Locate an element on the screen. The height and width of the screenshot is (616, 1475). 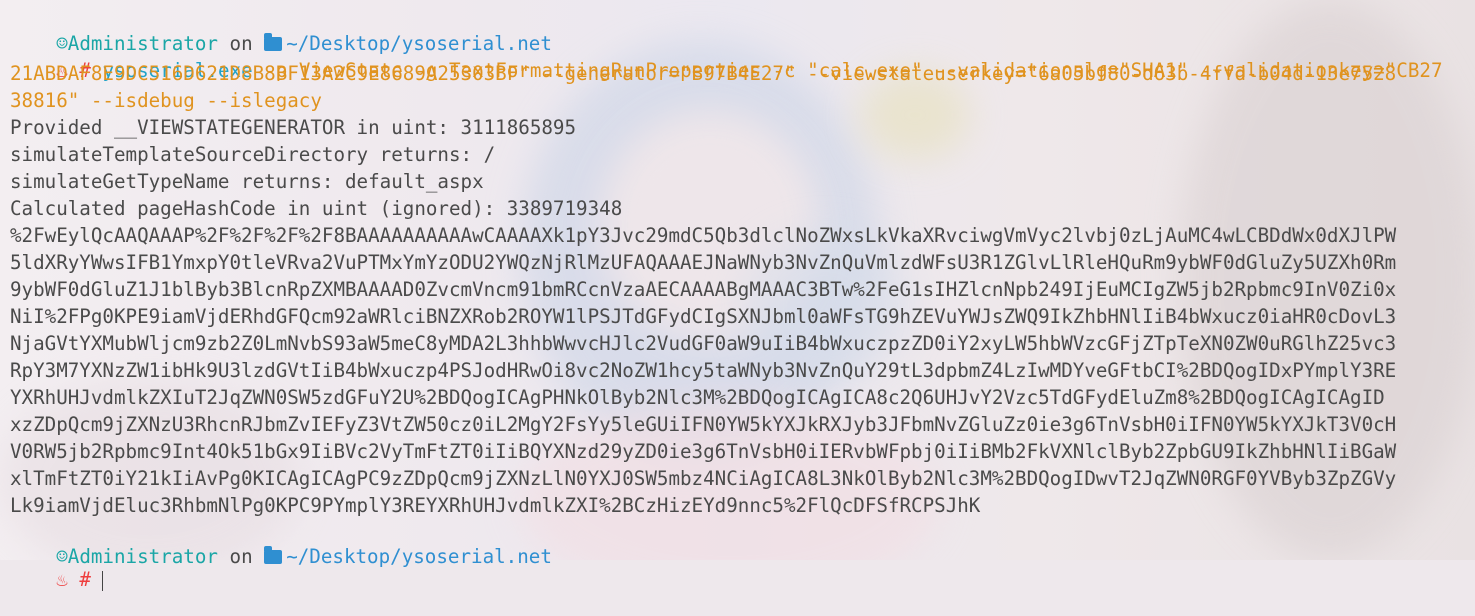
prompt-hash: # is located at coordinates (85, 579).